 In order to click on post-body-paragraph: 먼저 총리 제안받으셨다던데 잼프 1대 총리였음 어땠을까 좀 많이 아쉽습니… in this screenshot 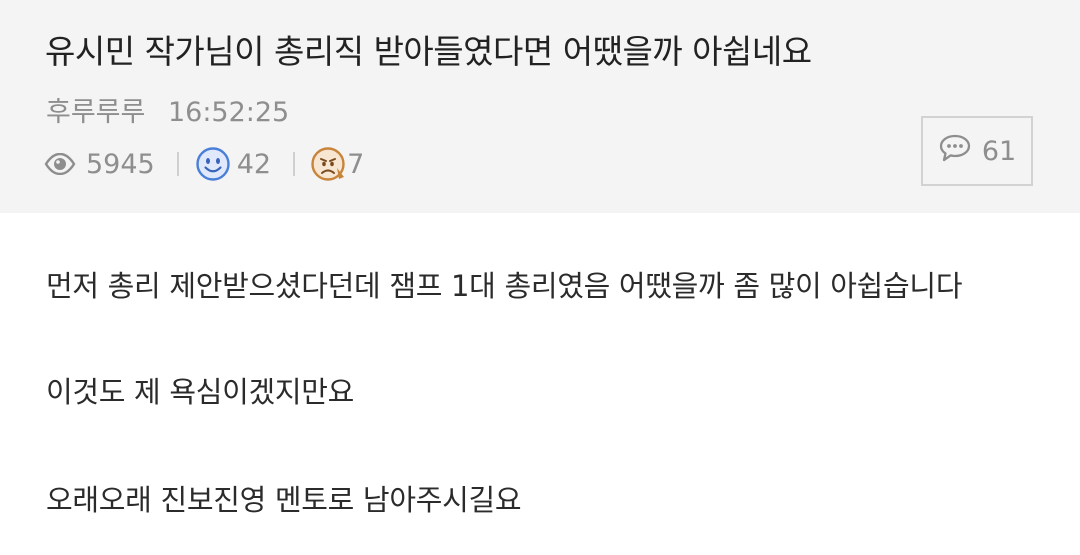, I will do `click(504, 286)`.